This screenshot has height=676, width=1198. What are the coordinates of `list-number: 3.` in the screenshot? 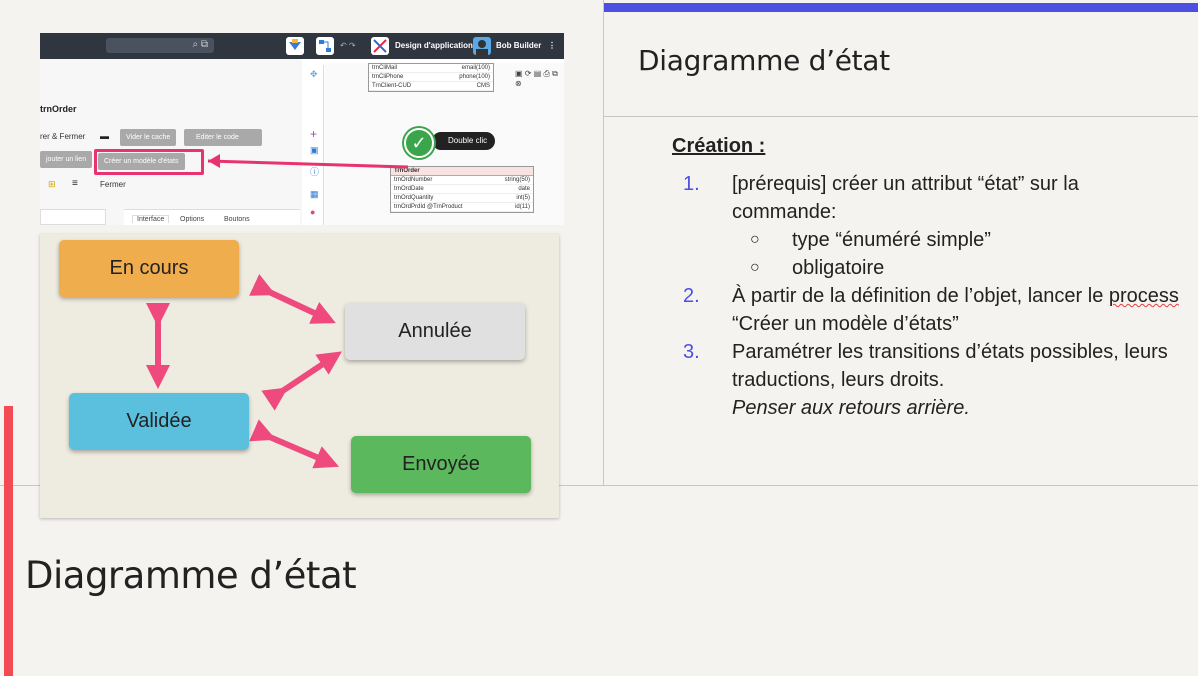 It's located at (691, 352).